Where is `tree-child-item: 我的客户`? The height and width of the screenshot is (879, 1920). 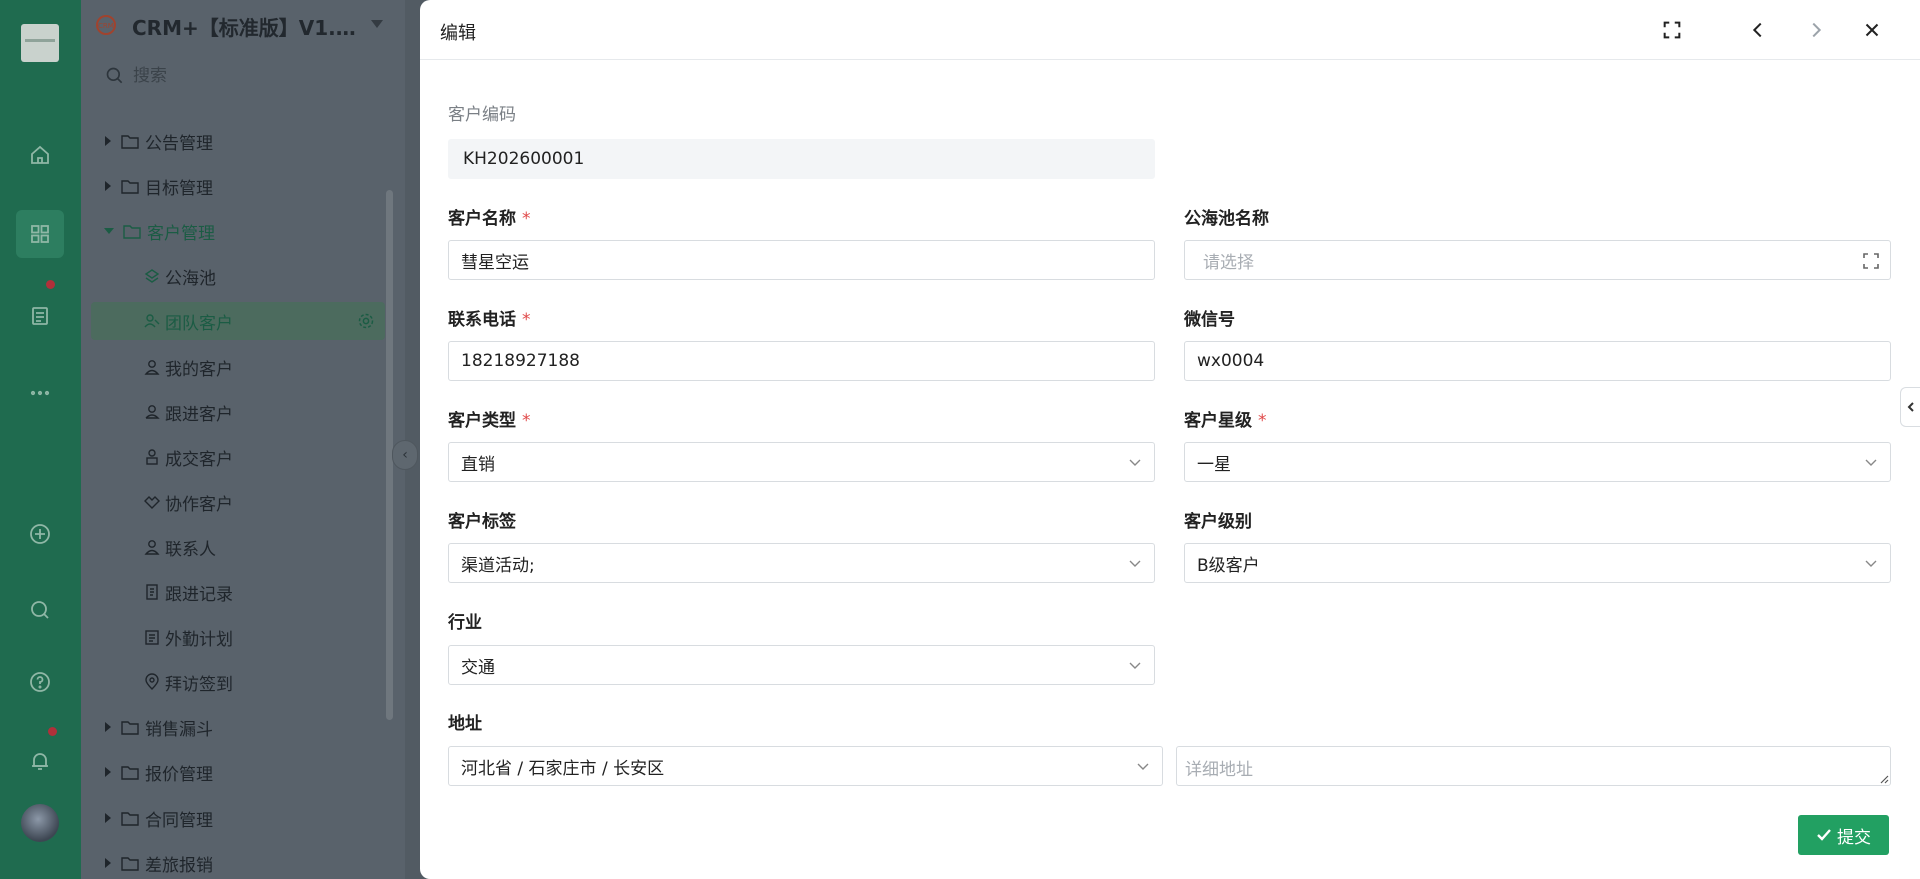 tree-child-item: 我的客户 is located at coordinates (238, 367).